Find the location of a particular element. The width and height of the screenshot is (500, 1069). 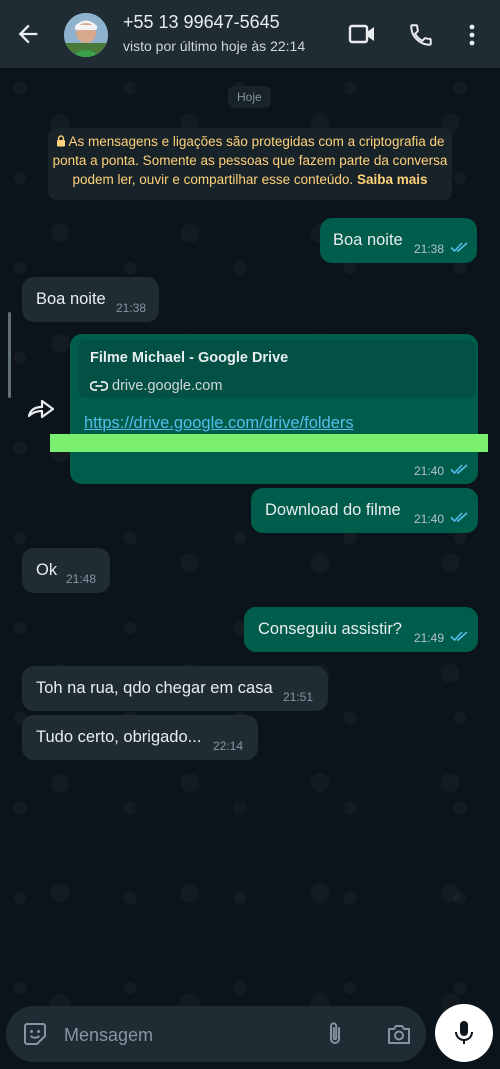

message-text: Conseguiu assistir? is located at coordinates (330, 629).